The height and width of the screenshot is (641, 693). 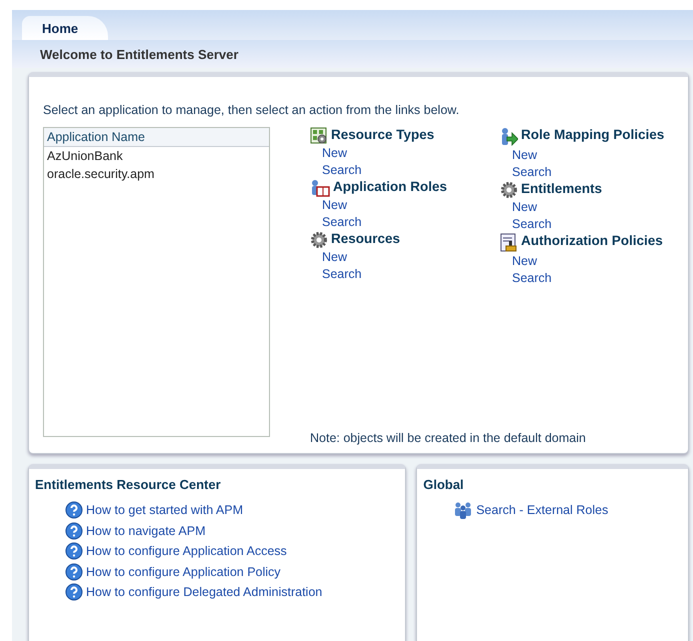 What do you see at coordinates (592, 135) in the screenshot?
I see `section-title: Role Mapping Policies` at bounding box center [592, 135].